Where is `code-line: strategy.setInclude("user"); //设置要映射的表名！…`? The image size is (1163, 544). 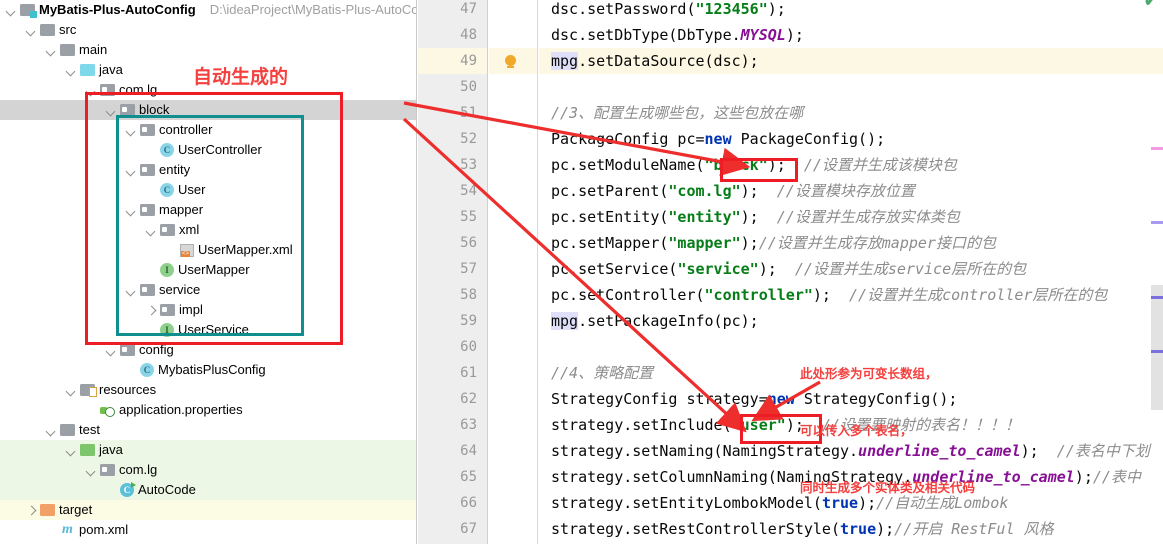 code-line: strategy.setInclude("user"); //设置要映射的表名！… is located at coordinates (785, 425).